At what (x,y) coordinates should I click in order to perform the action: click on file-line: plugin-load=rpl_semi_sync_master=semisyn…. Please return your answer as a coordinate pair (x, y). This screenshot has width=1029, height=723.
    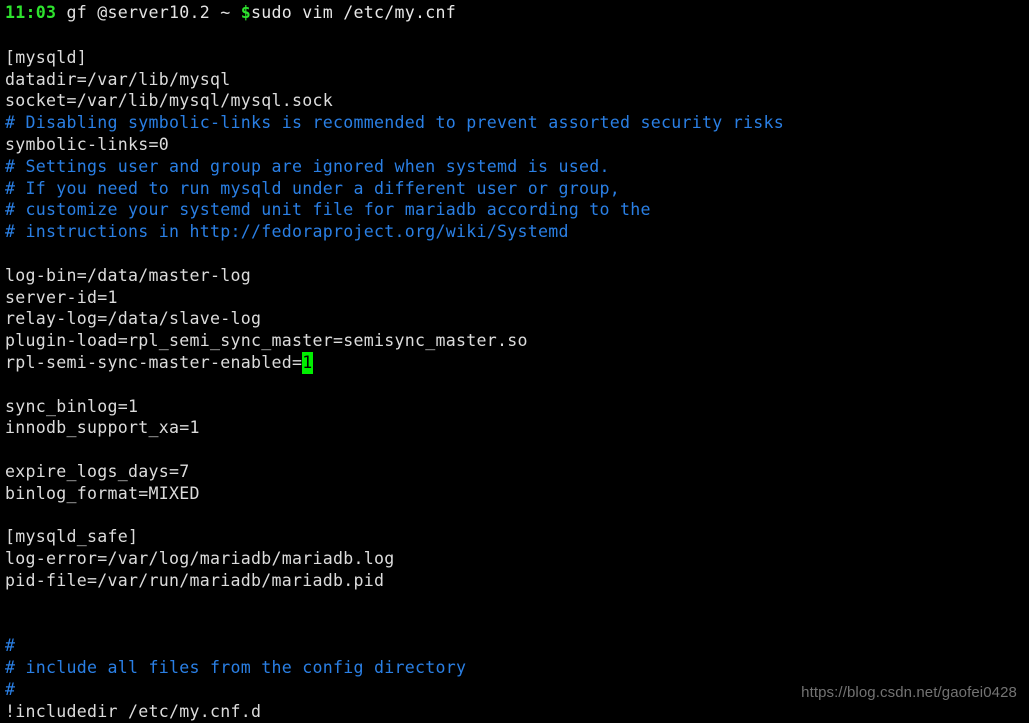
    Looking at the image, I should click on (514, 341).